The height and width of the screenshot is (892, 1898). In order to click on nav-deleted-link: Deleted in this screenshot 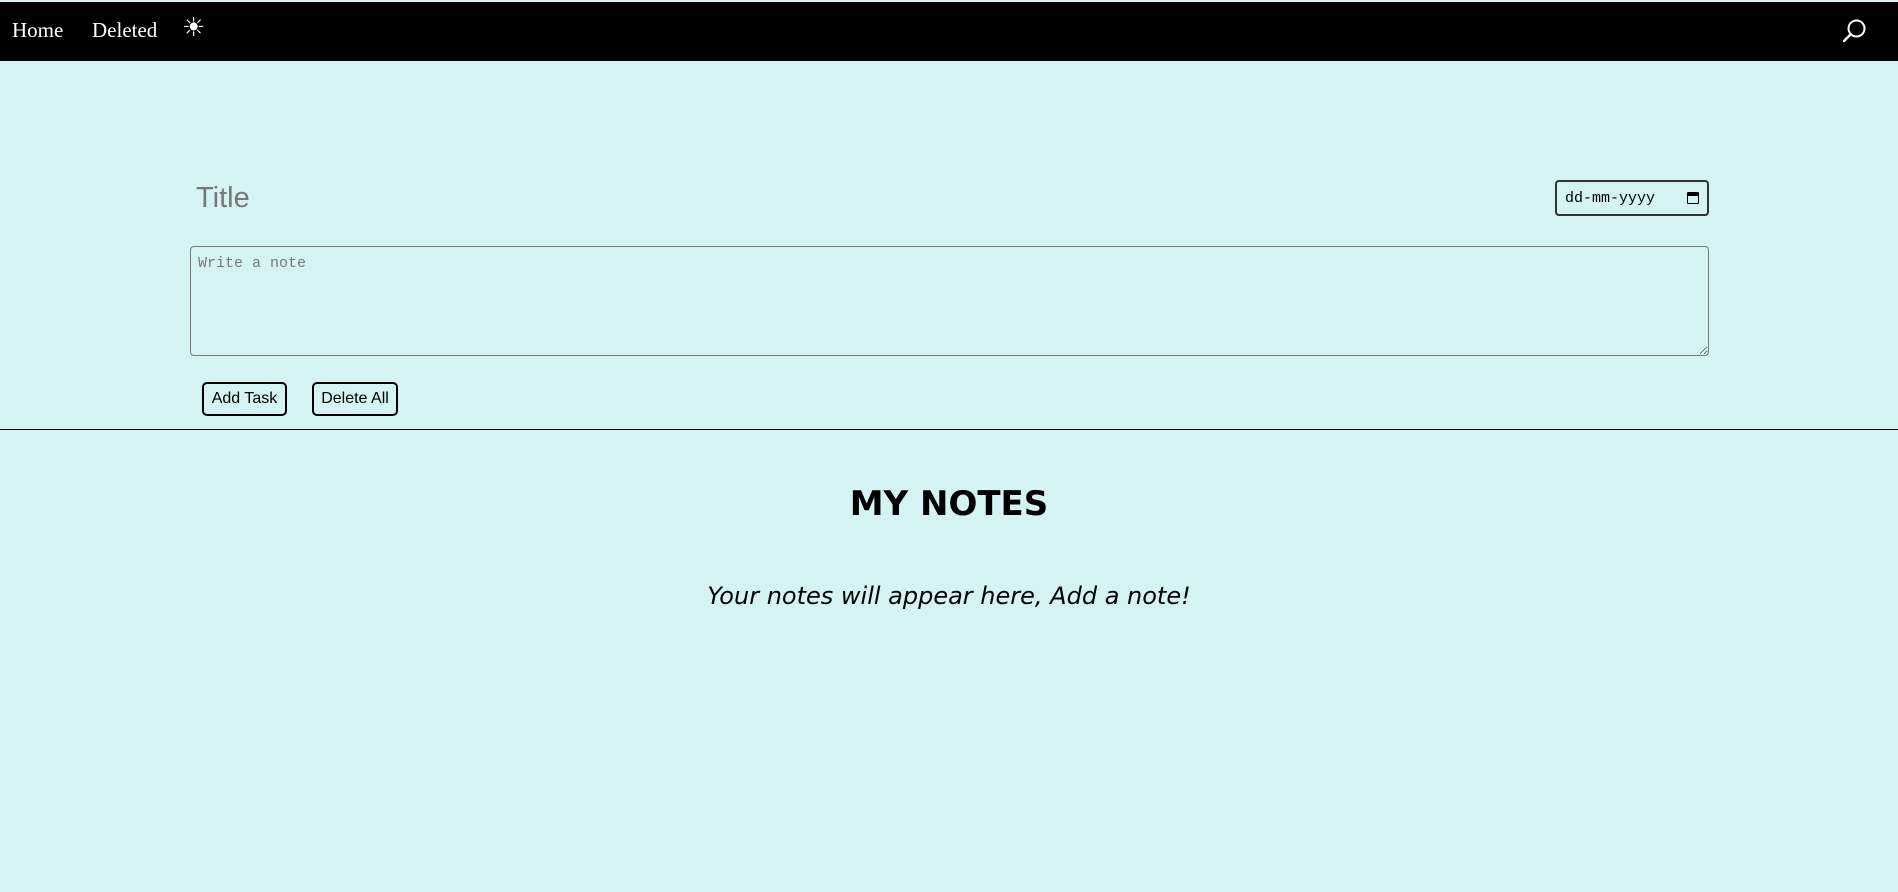, I will do `click(124, 30)`.